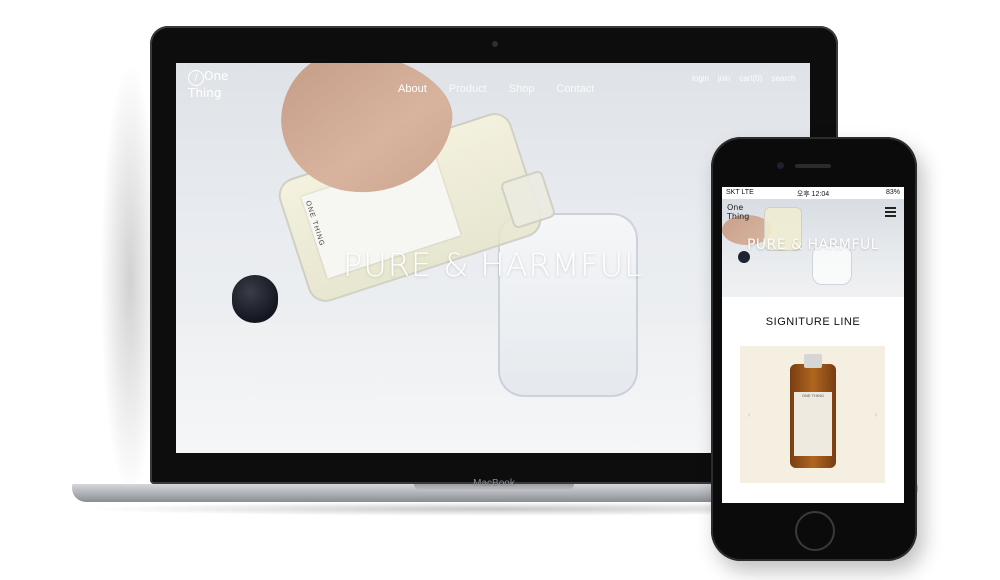 This screenshot has width=1000, height=580. I want to click on mobile-logo-bottom: Thing, so click(738, 216).